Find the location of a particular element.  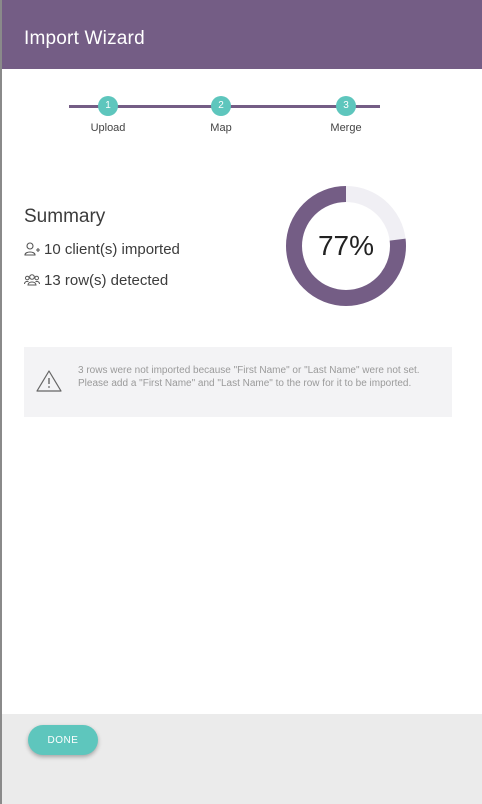

step-number: 1 is located at coordinates (108, 106).